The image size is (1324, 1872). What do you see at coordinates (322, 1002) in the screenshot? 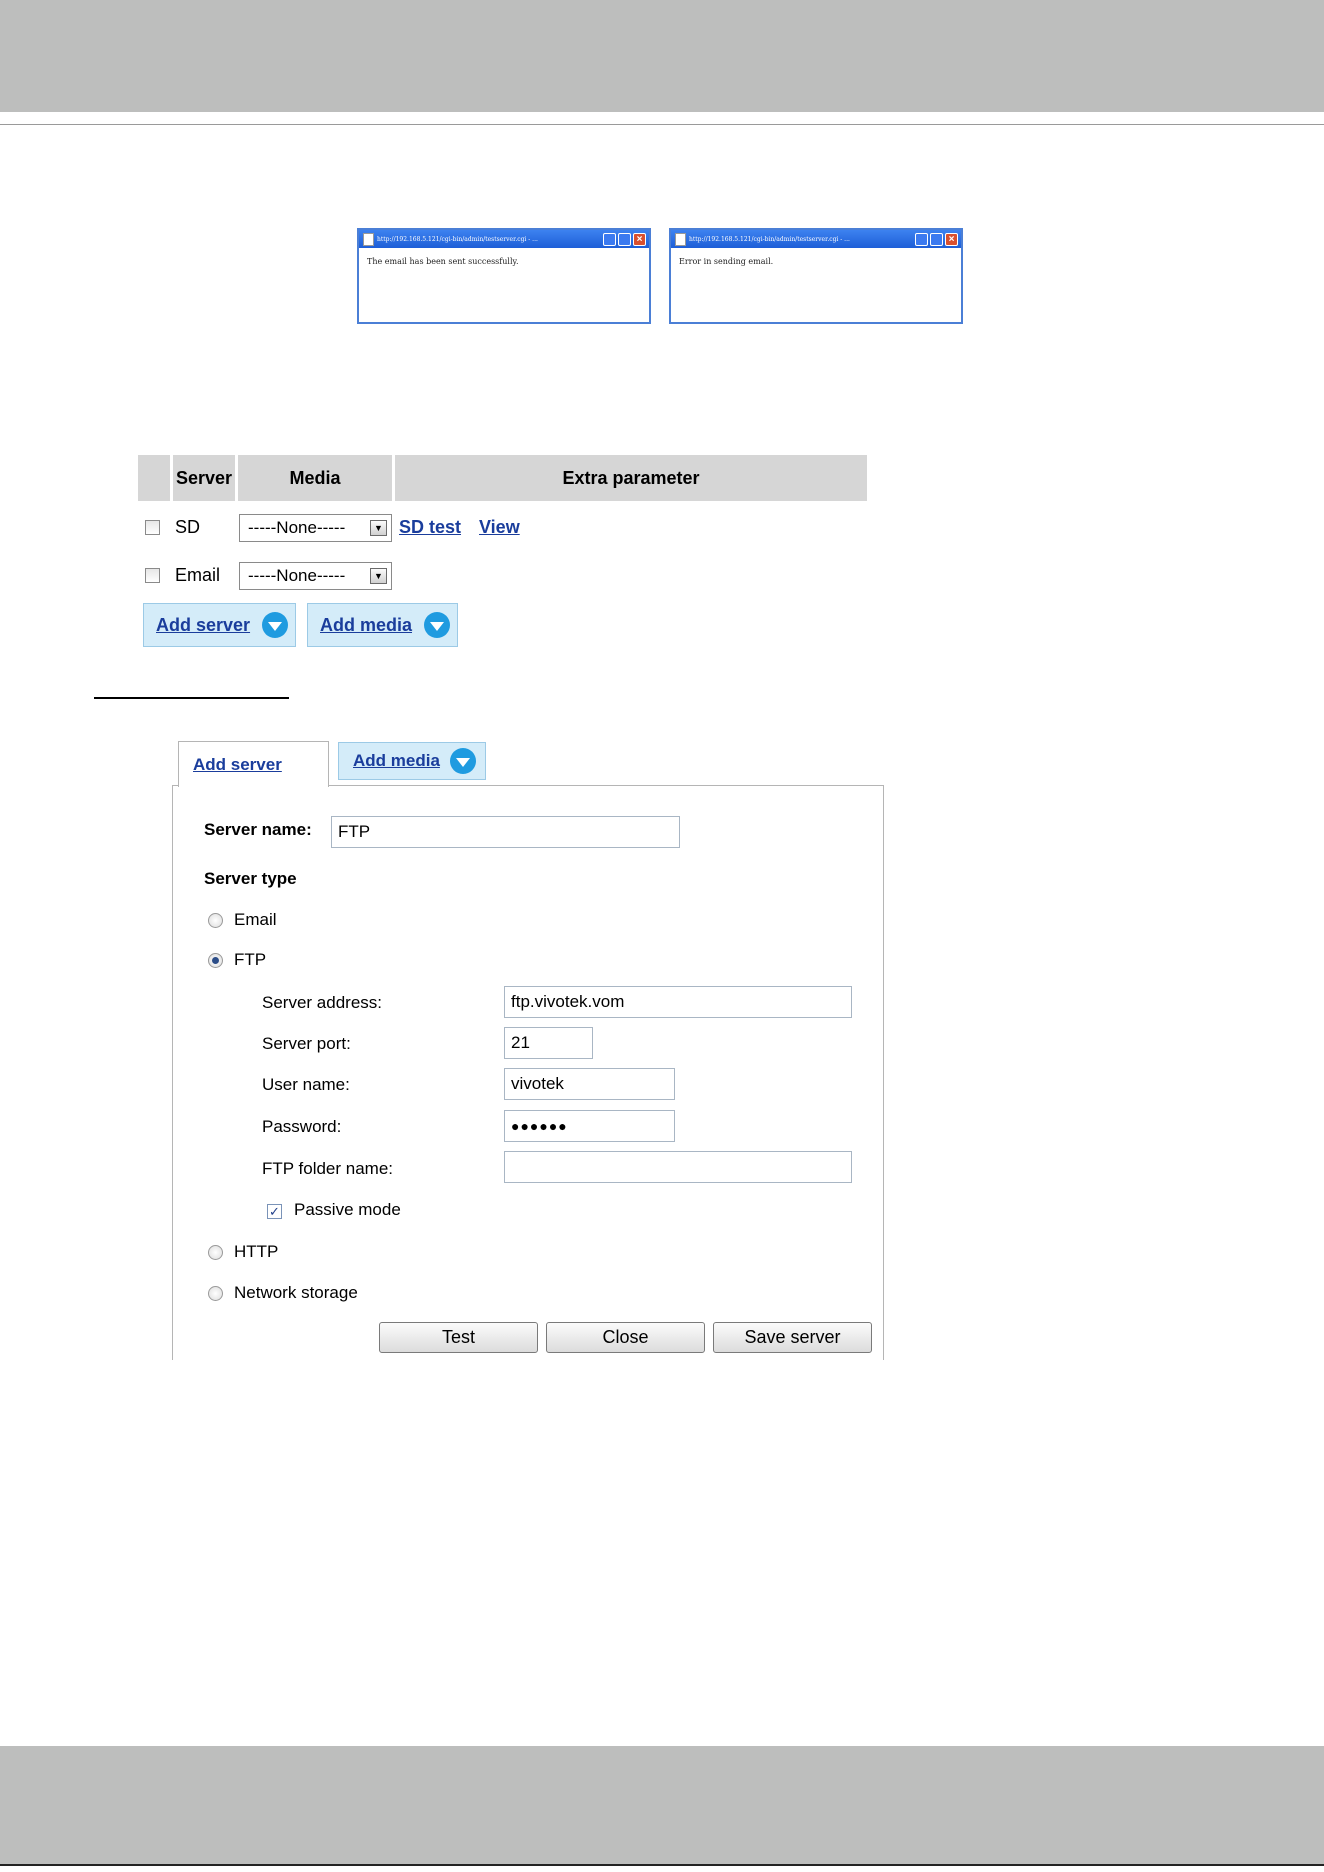
I see `server-address-label: Server address:` at bounding box center [322, 1002].